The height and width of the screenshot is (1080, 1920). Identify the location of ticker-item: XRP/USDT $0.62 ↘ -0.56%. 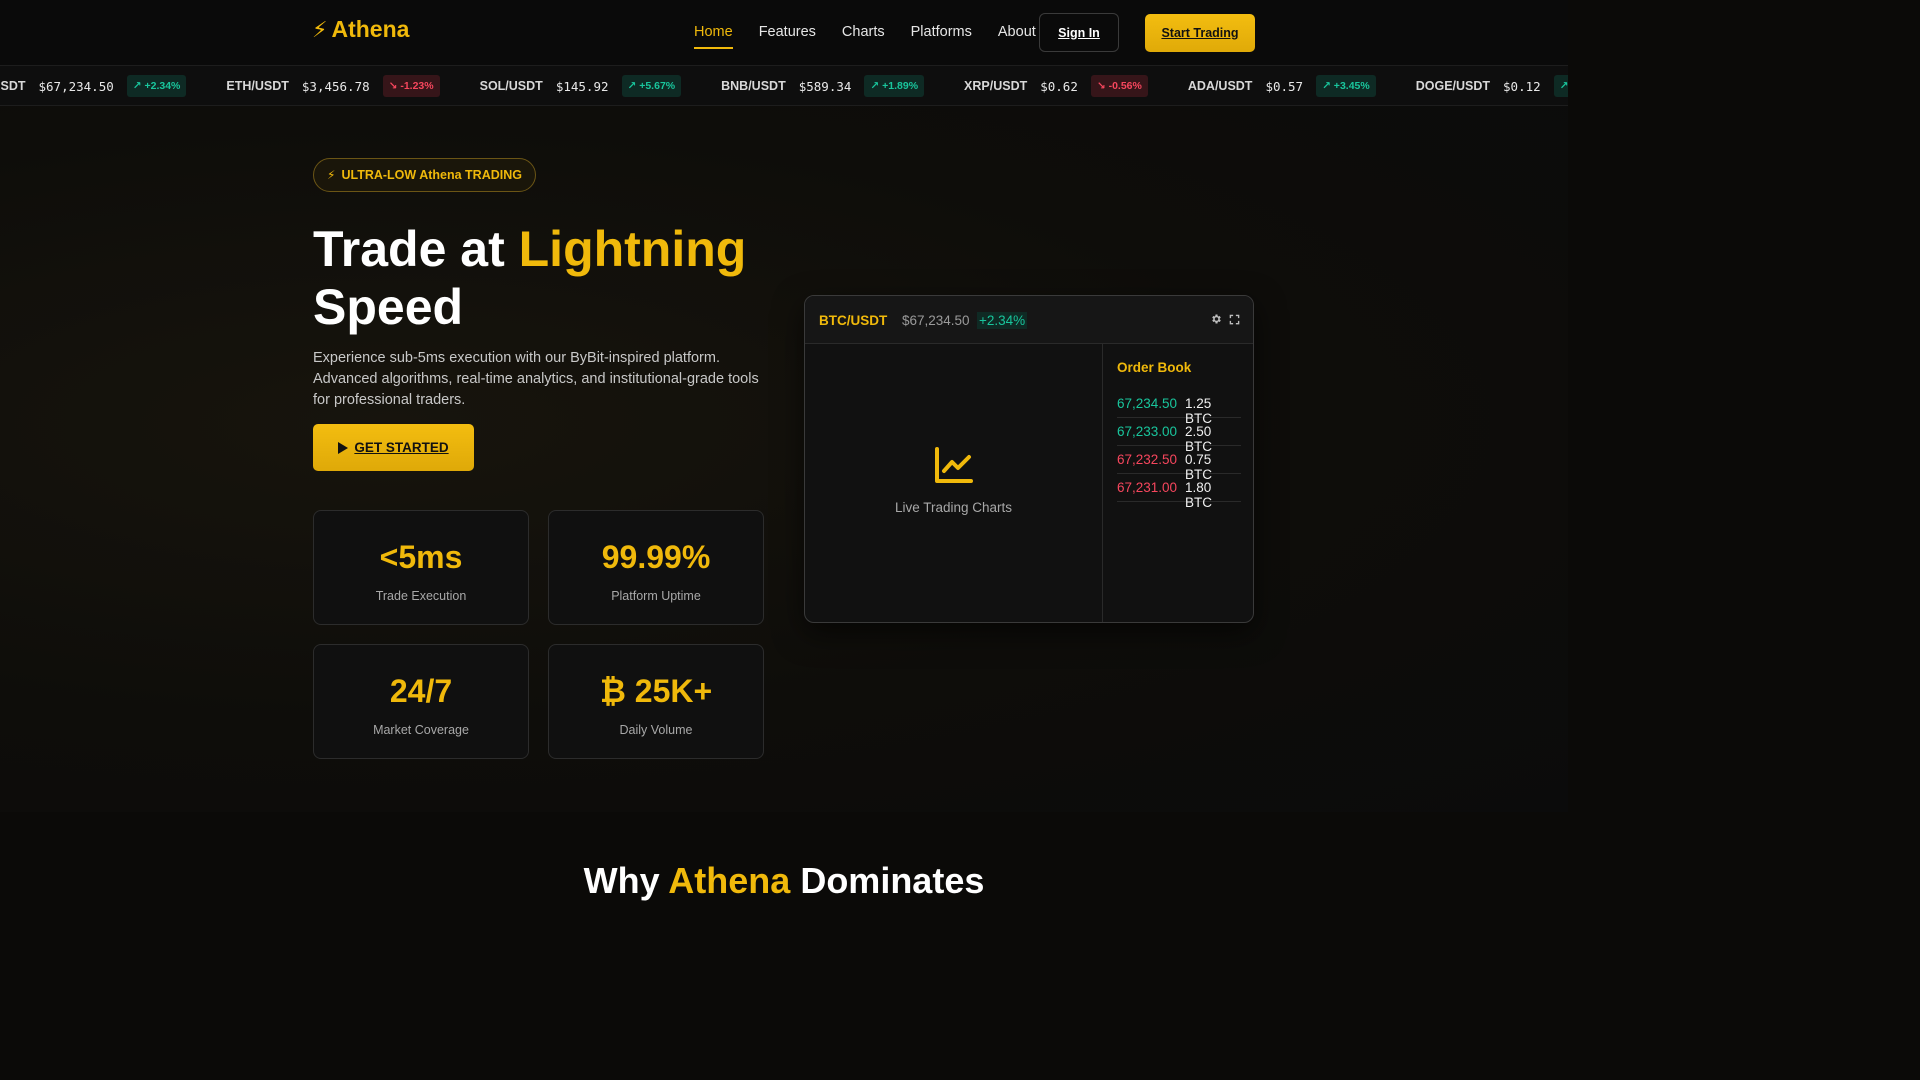
(1056, 86).